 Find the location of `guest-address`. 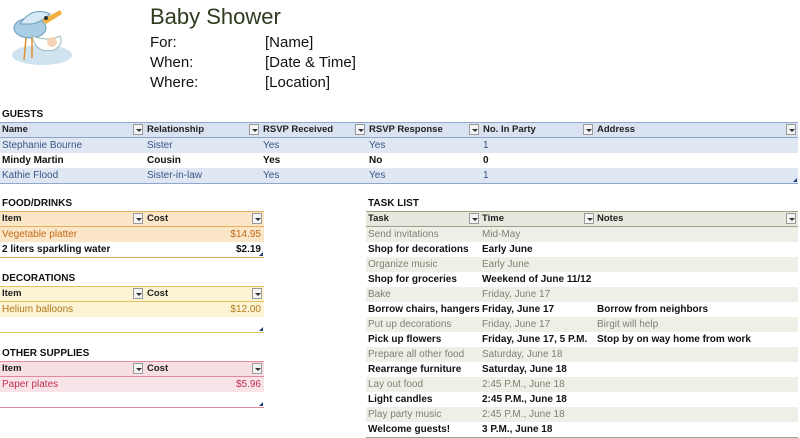

guest-address is located at coordinates (696, 145).